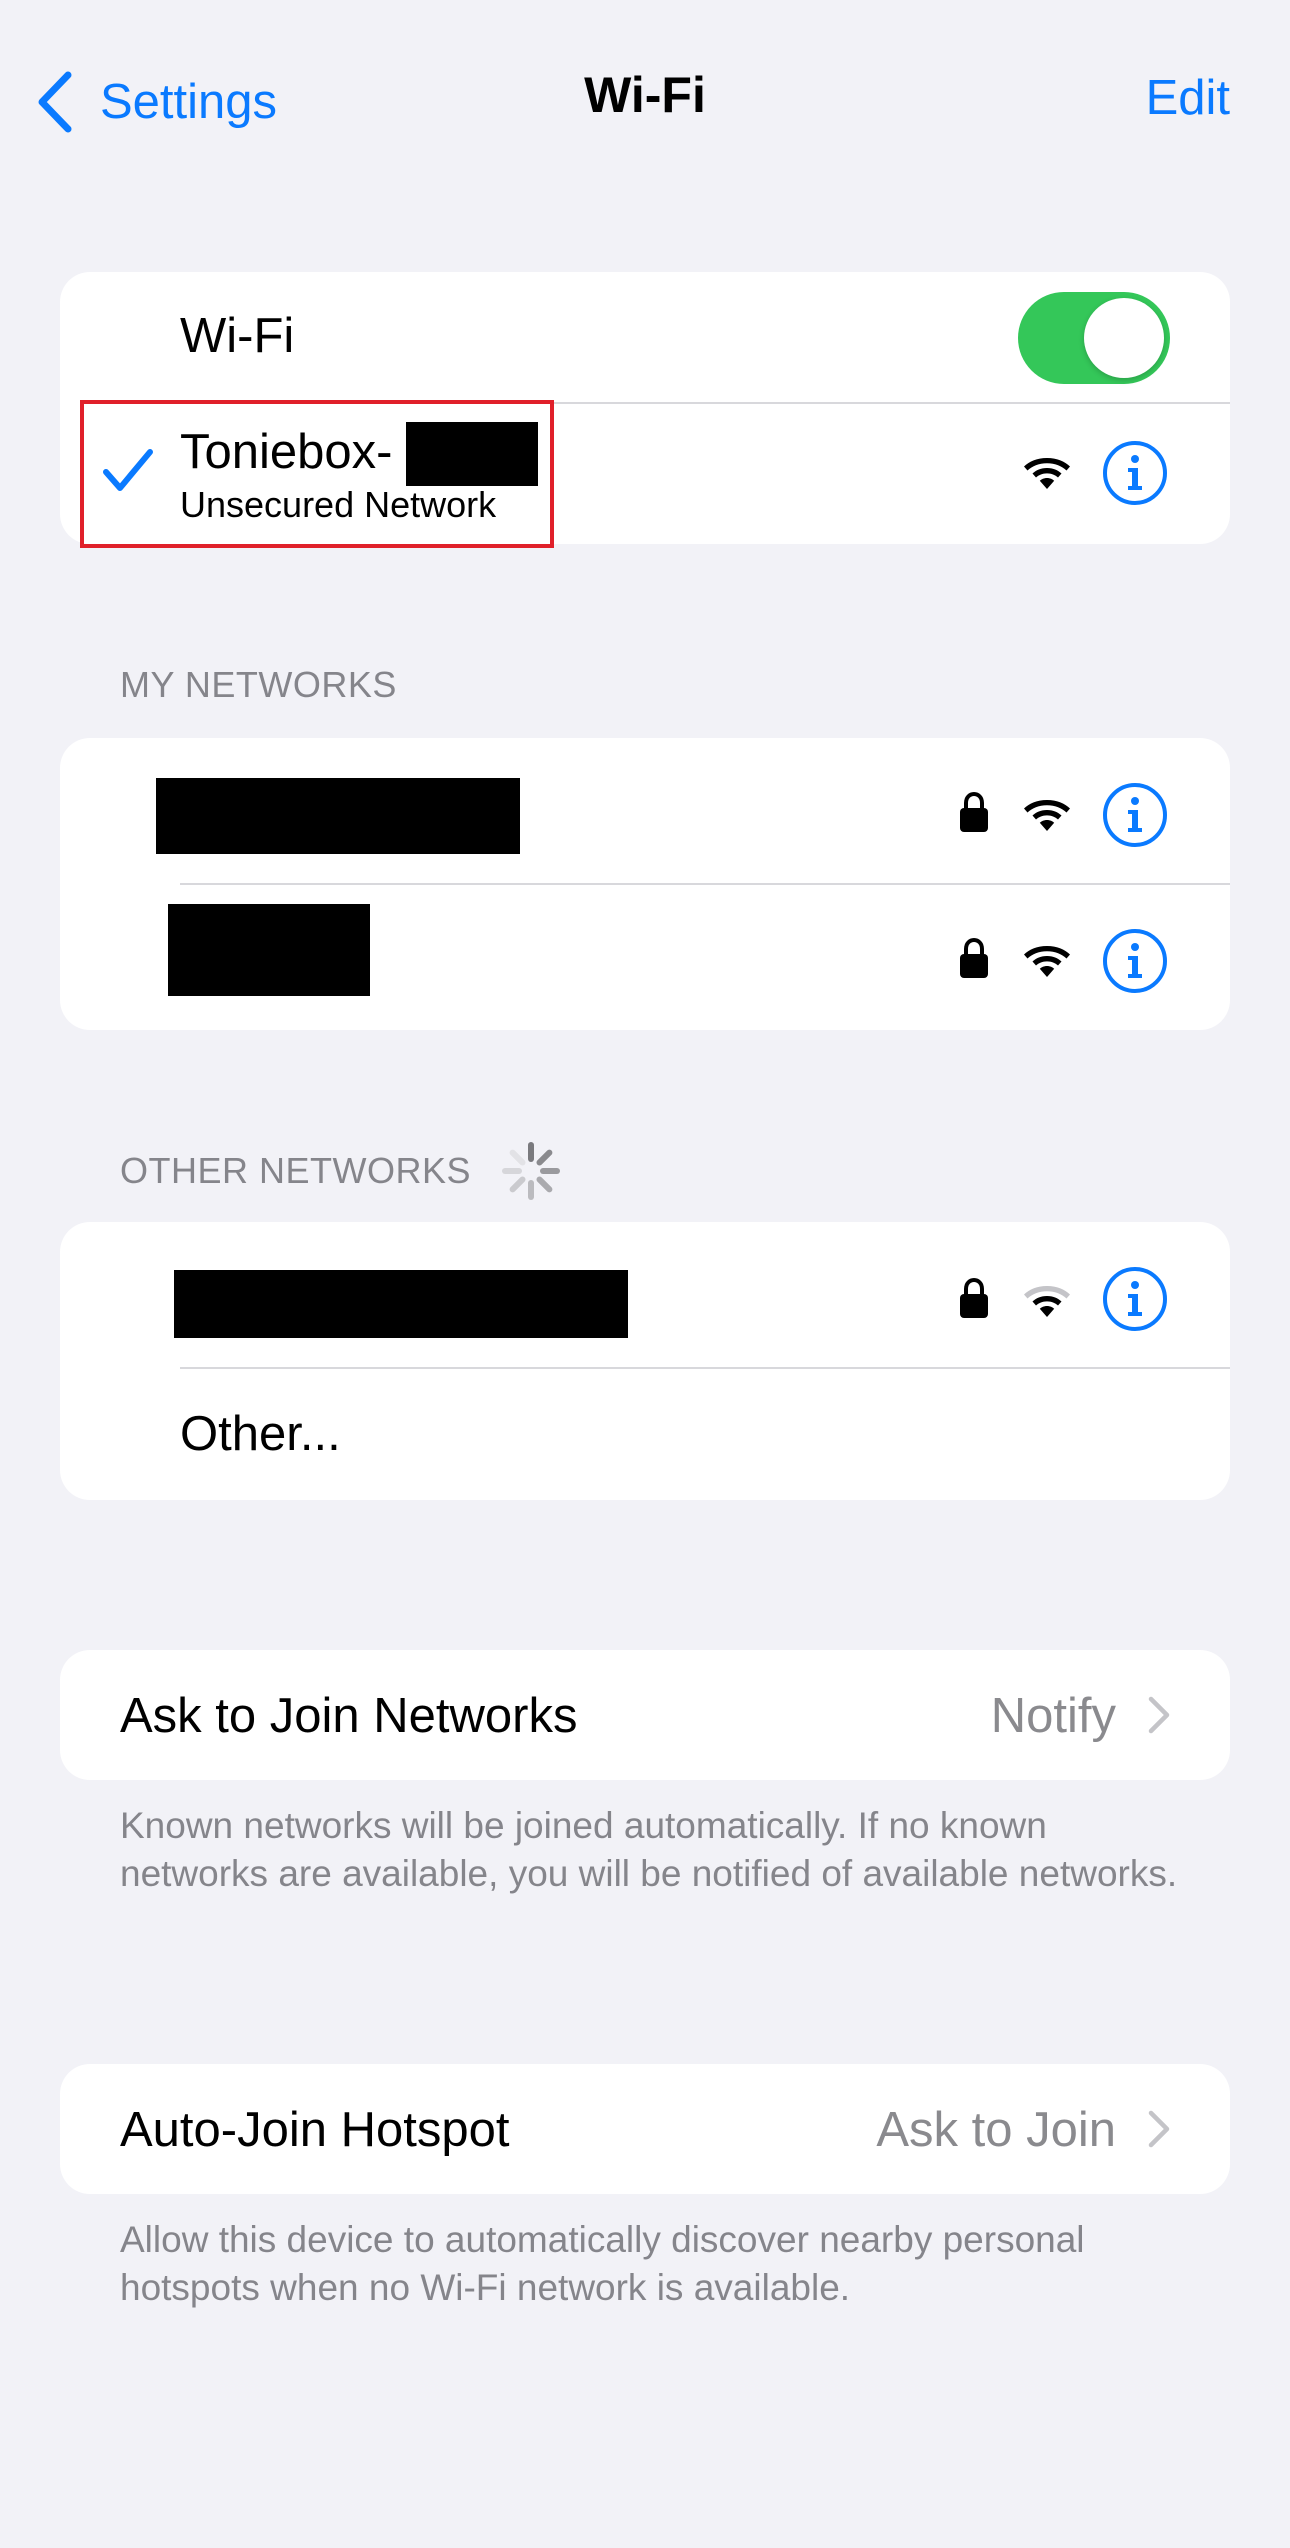  Describe the element at coordinates (645, 2129) in the screenshot. I see `auto-join-hotspot-row: Auto-Join Hotspot Ask to Join` at that location.